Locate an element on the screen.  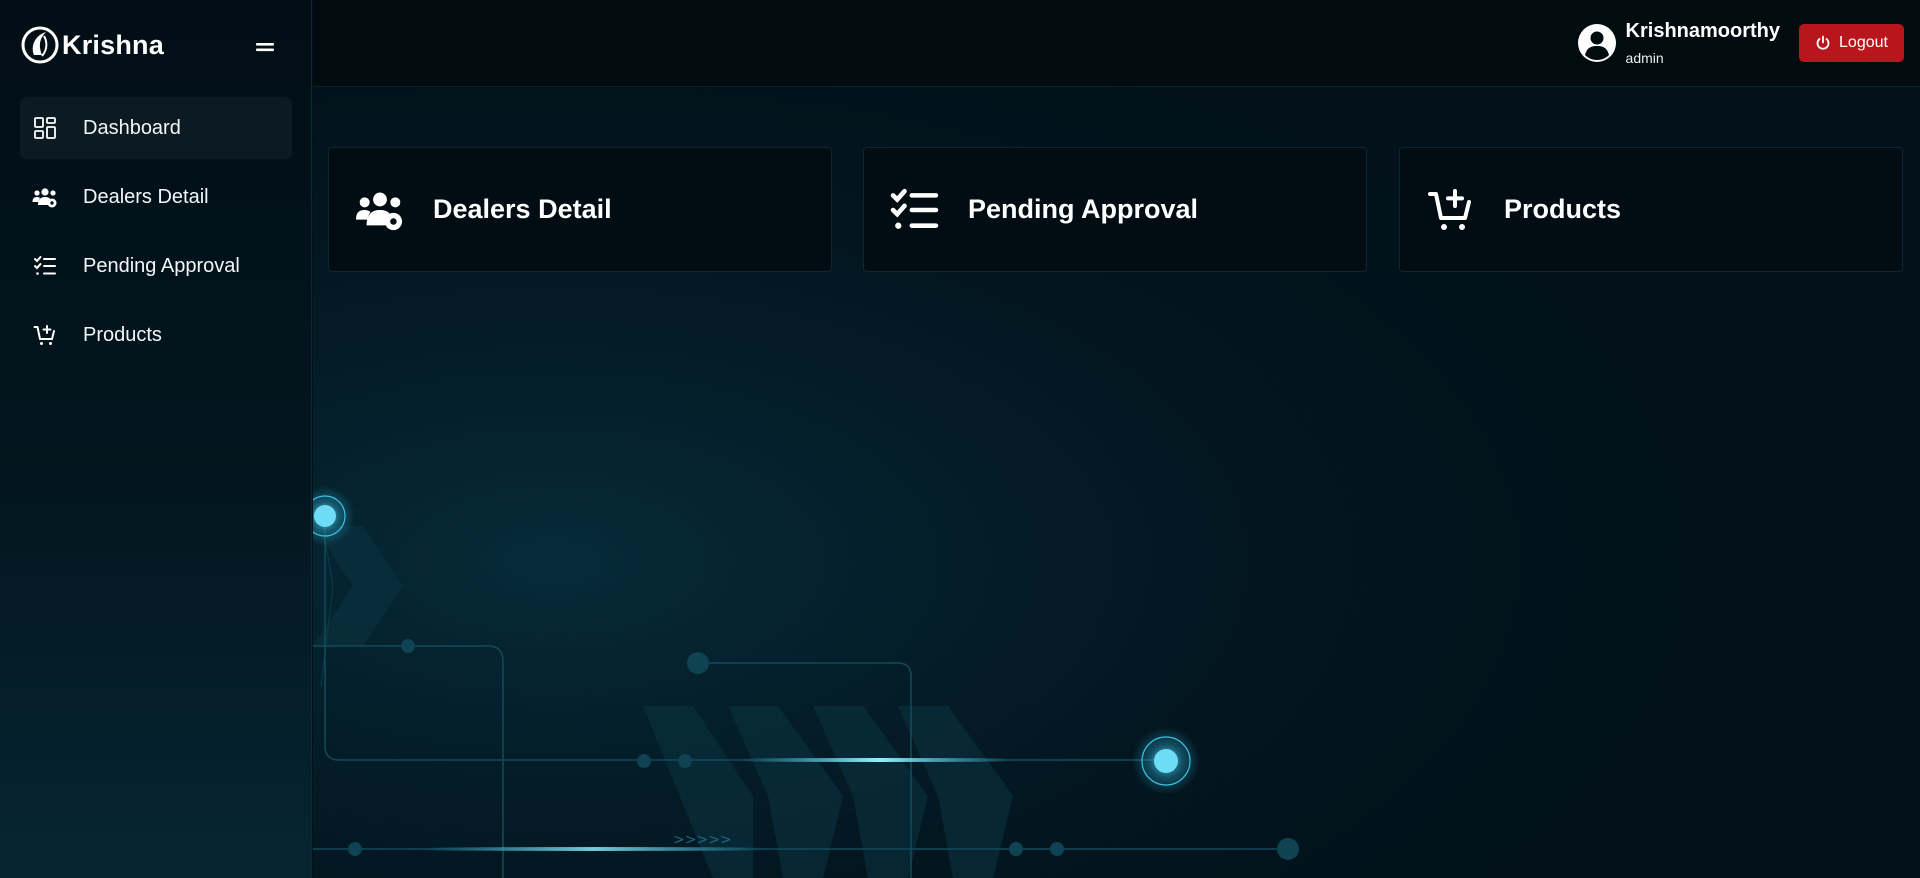
dashboard-icon is located at coordinates (45, 128).